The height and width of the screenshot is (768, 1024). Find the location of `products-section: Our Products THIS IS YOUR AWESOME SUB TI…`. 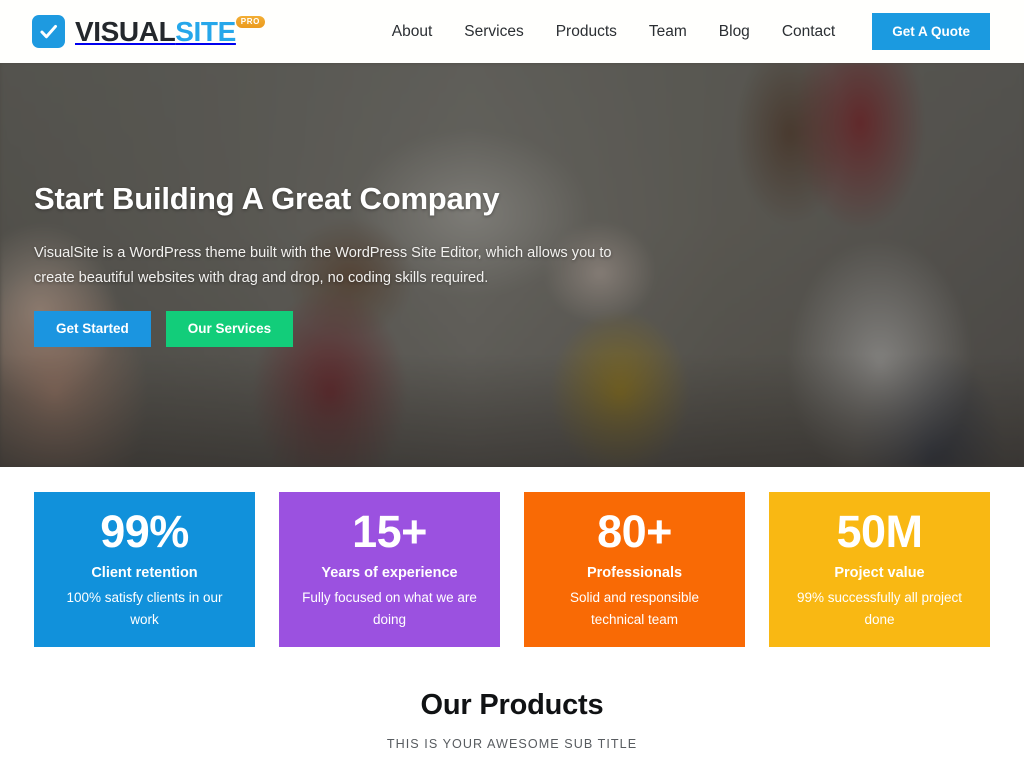

products-section: Our Products THIS IS YOUR AWESOME SUB TI… is located at coordinates (512, 719).